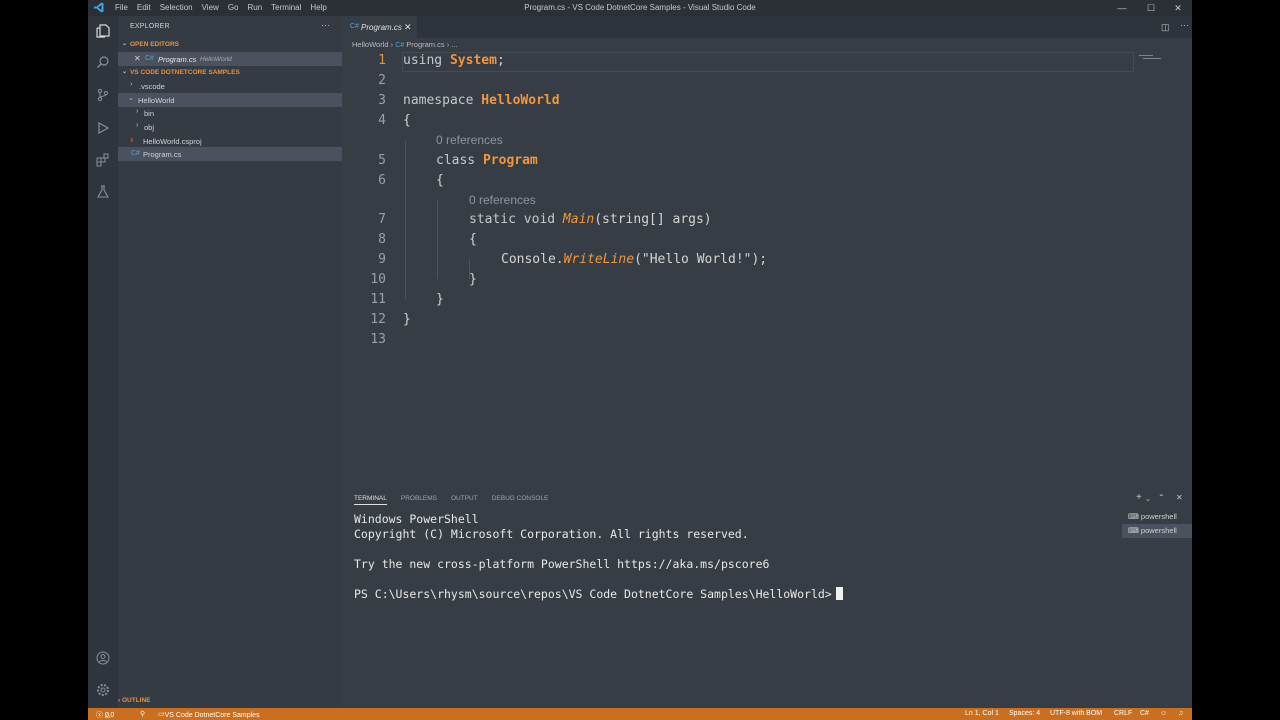  What do you see at coordinates (103, 95) in the screenshot?
I see `source-control-icon` at bounding box center [103, 95].